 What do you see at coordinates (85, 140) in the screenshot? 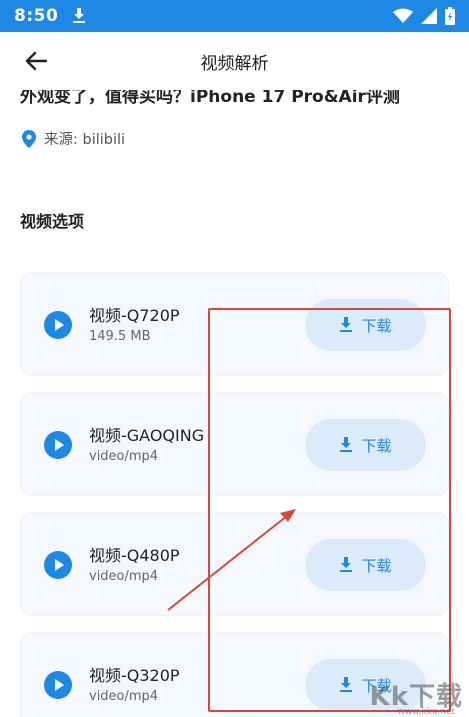
I see `source-label: 来源: bilibili` at bounding box center [85, 140].